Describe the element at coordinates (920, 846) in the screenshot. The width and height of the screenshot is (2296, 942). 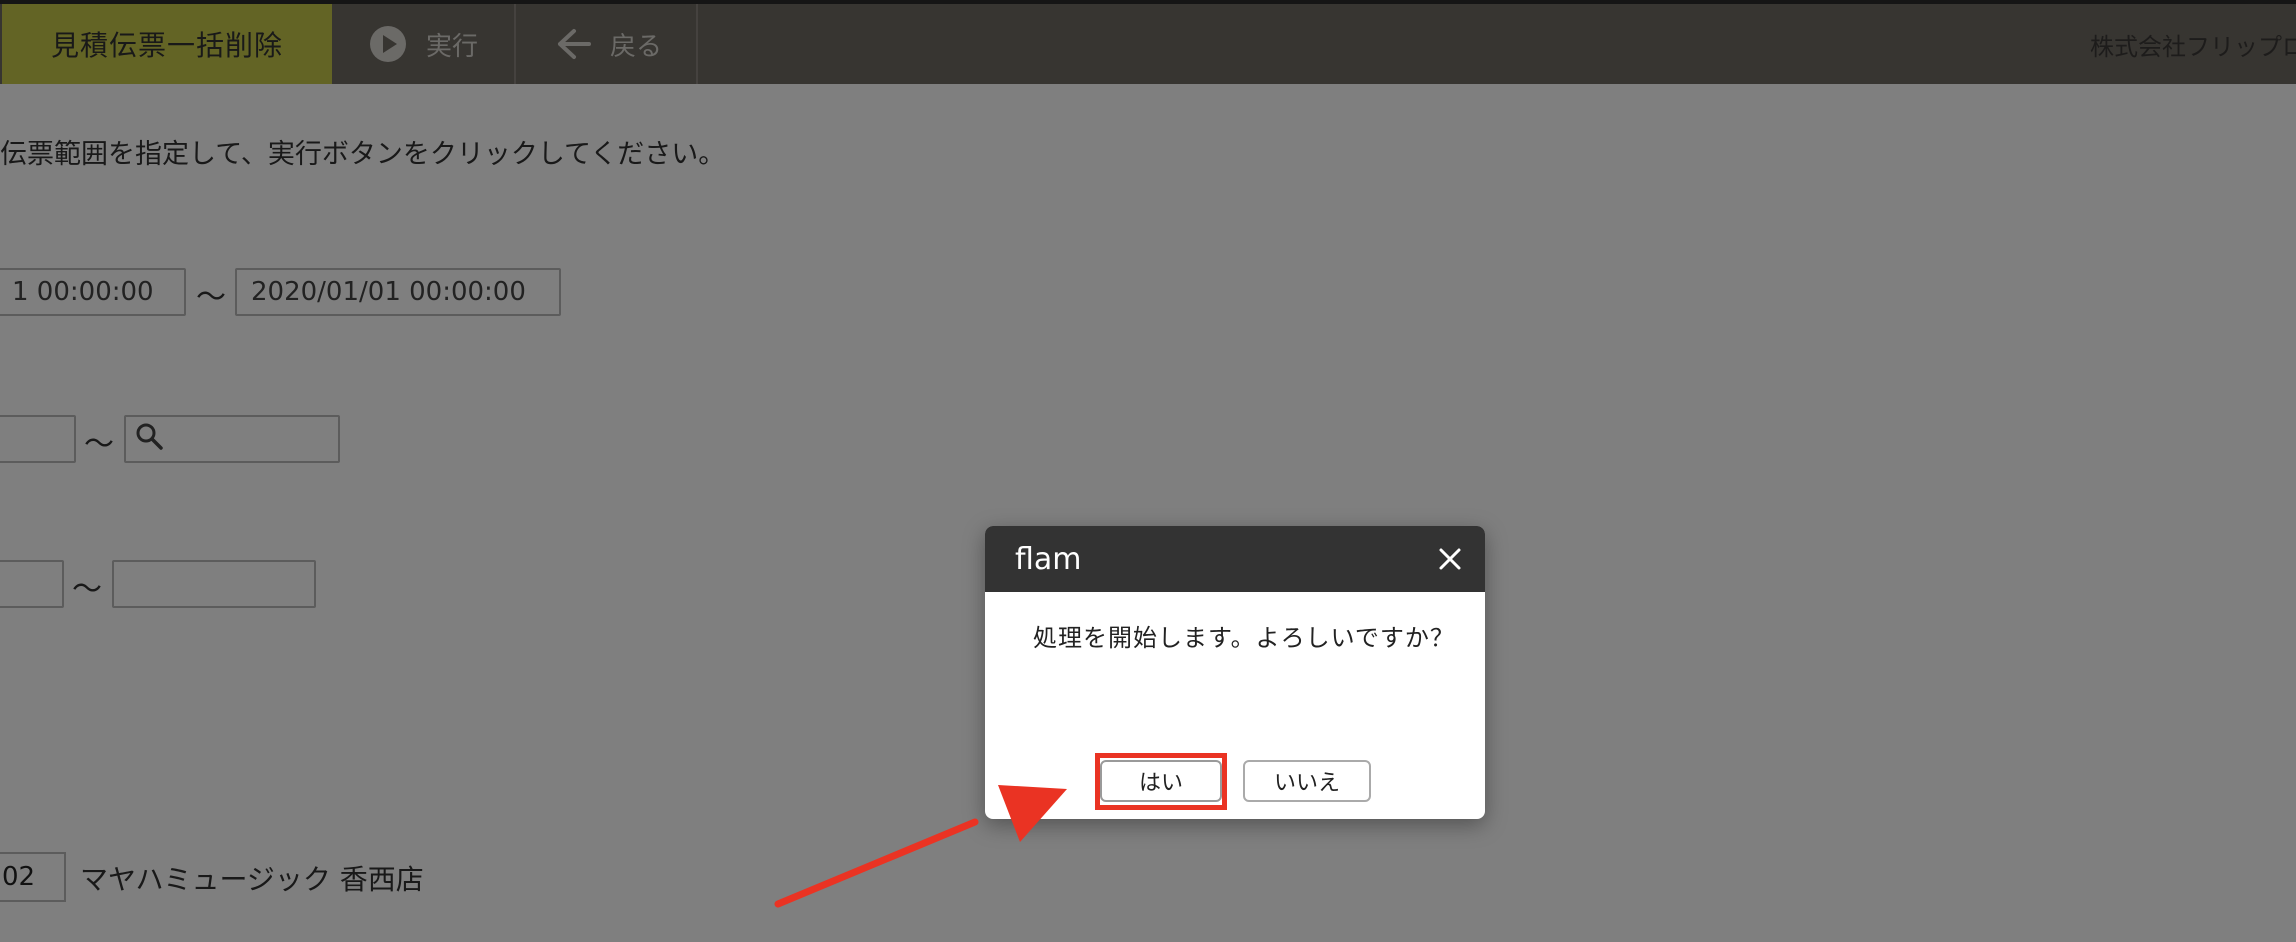
I see `annotation-arrow` at that location.